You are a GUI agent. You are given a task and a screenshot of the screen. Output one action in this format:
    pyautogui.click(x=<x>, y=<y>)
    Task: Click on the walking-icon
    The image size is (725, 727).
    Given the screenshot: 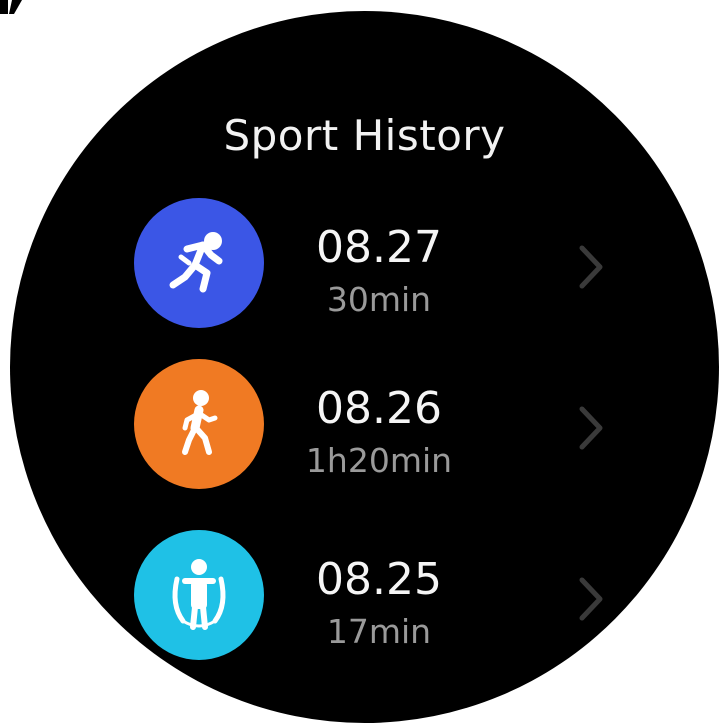 What is the action you would take?
    pyautogui.click(x=199, y=424)
    